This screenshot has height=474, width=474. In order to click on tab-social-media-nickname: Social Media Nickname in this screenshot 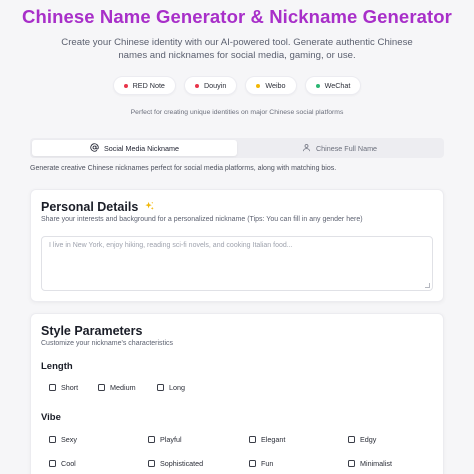, I will do `click(134, 148)`.